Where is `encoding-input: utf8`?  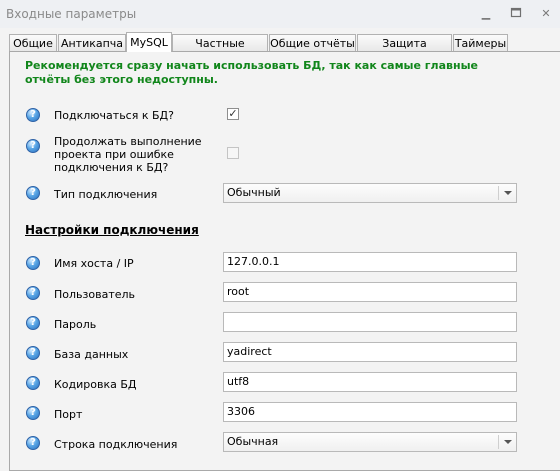 encoding-input: utf8 is located at coordinates (370, 382).